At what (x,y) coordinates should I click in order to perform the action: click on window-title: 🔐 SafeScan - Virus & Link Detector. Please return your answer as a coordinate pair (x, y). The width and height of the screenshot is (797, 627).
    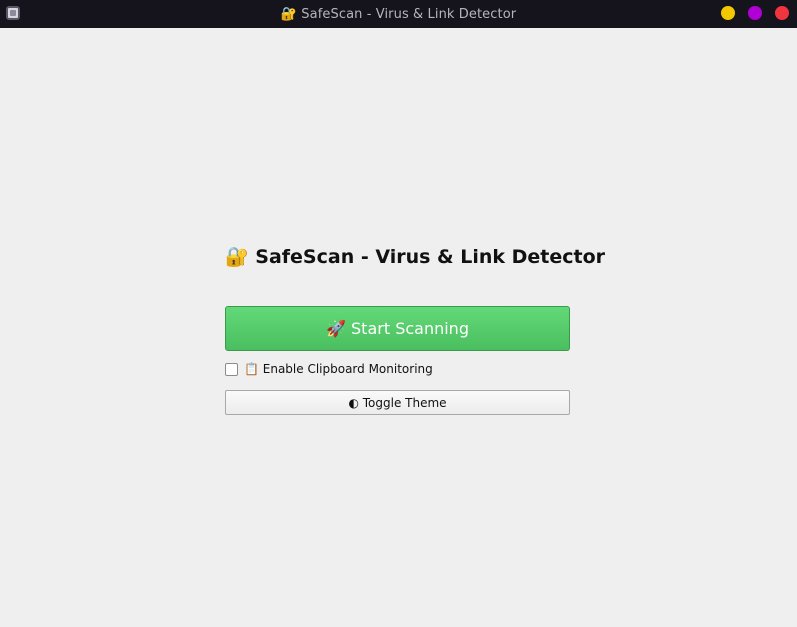
    Looking at the image, I should click on (398, 14).